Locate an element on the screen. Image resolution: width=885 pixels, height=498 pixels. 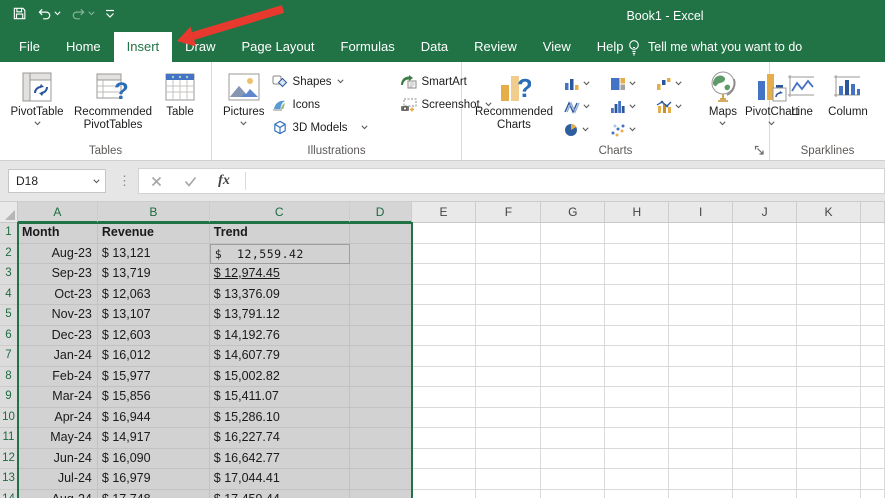
cell-D5 is located at coordinates (380, 315).